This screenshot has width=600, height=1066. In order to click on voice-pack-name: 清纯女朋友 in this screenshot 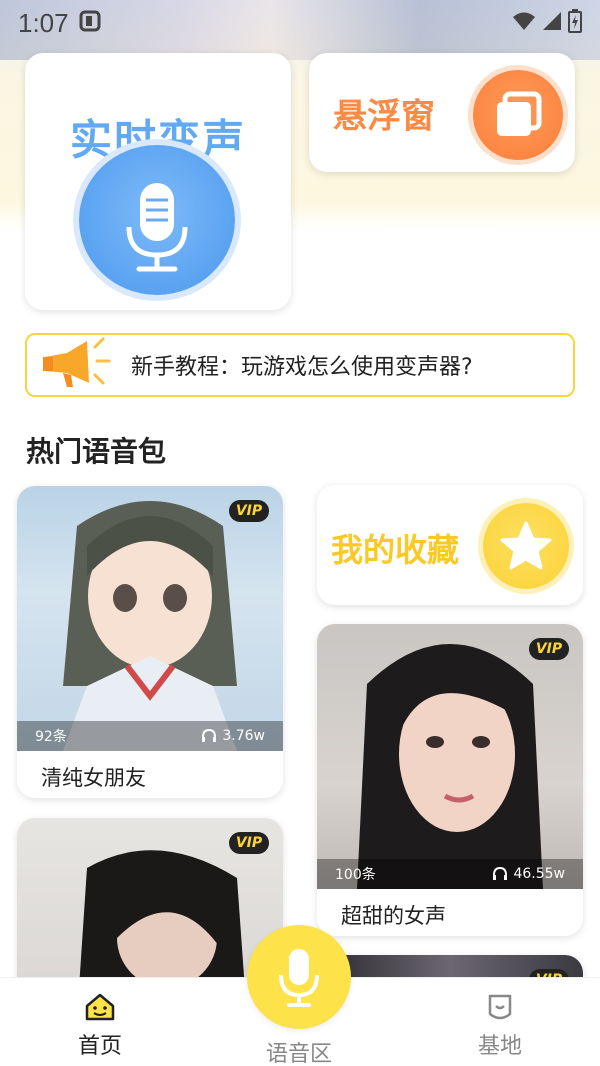, I will do `click(93, 778)`.